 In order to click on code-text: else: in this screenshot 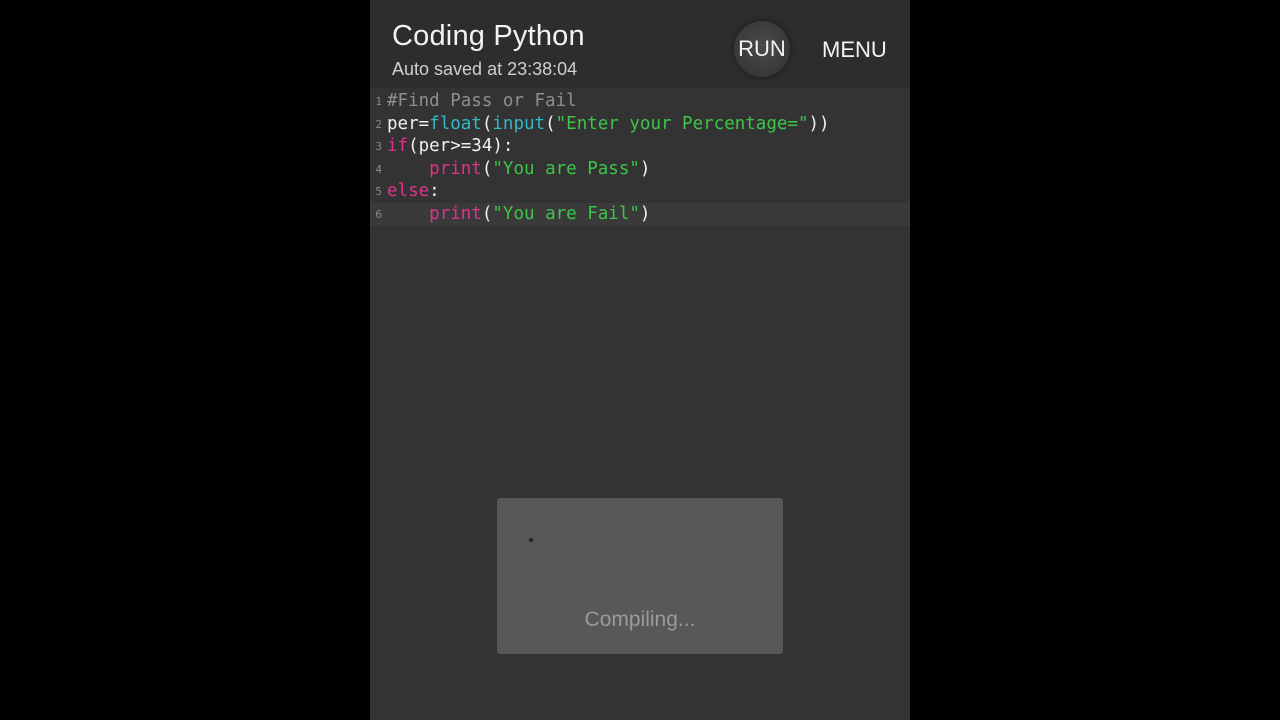, I will do `click(413, 191)`.